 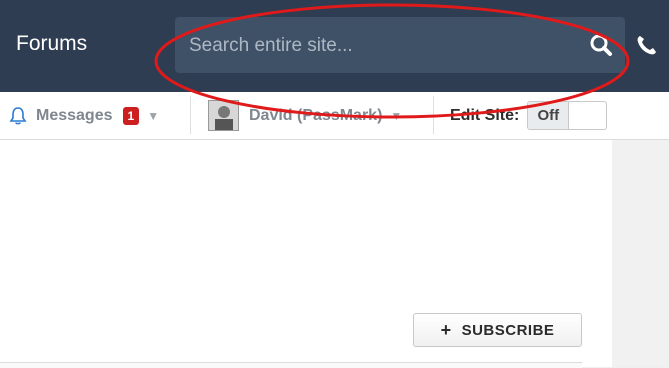 I want to click on site-title: Forums, so click(x=51, y=44).